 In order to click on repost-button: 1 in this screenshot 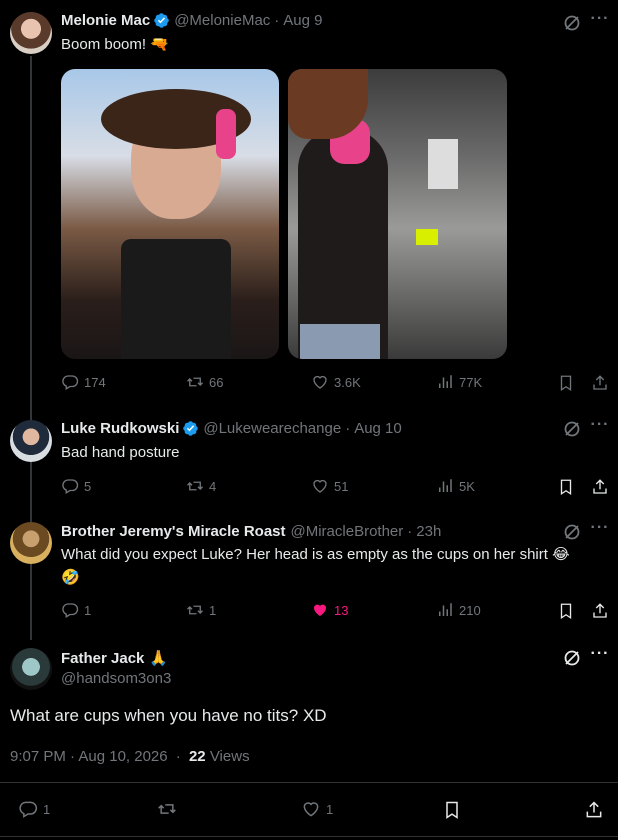, I will do `click(201, 610)`.